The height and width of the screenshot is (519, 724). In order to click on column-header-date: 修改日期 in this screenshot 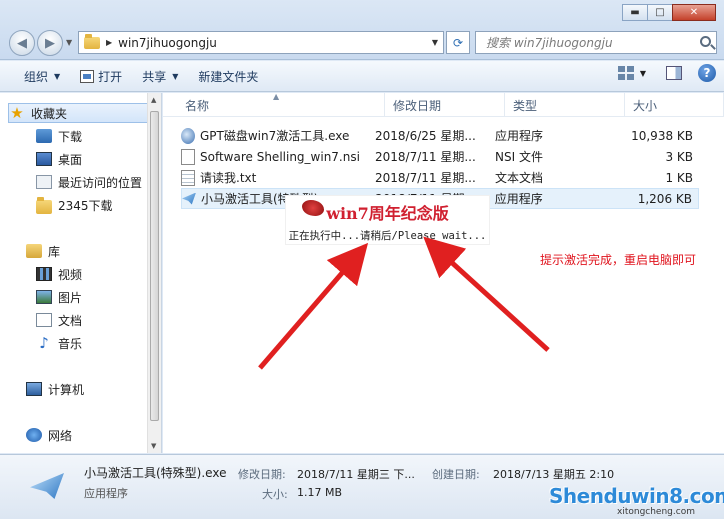, I will do `click(445, 105)`.